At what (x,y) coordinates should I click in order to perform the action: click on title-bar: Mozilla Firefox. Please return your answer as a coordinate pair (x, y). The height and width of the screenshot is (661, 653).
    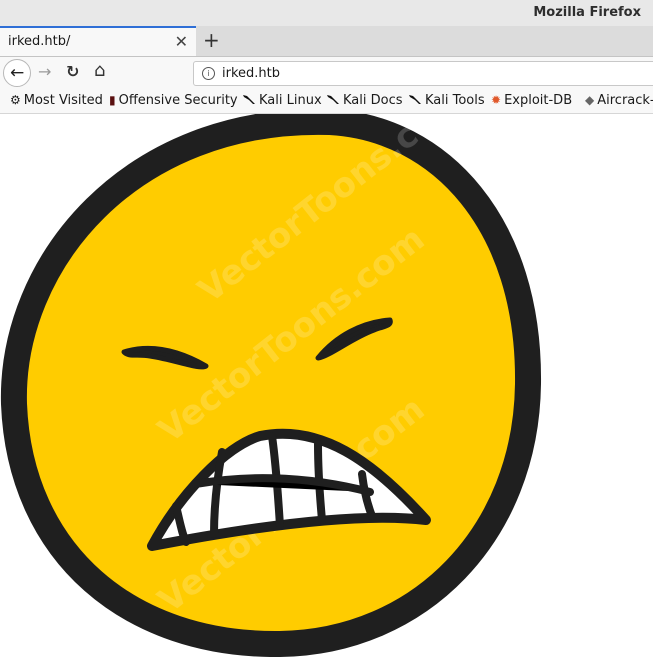
    Looking at the image, I should click on (326, 13).